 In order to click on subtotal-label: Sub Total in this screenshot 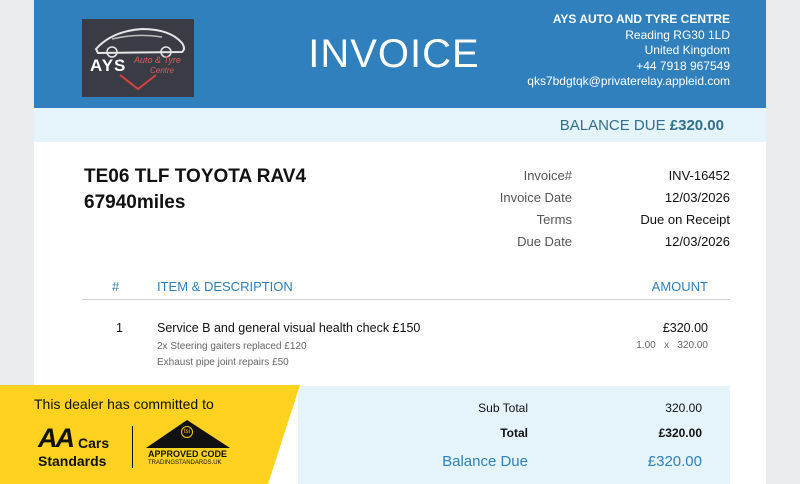, I will do `click(503, 408)`.